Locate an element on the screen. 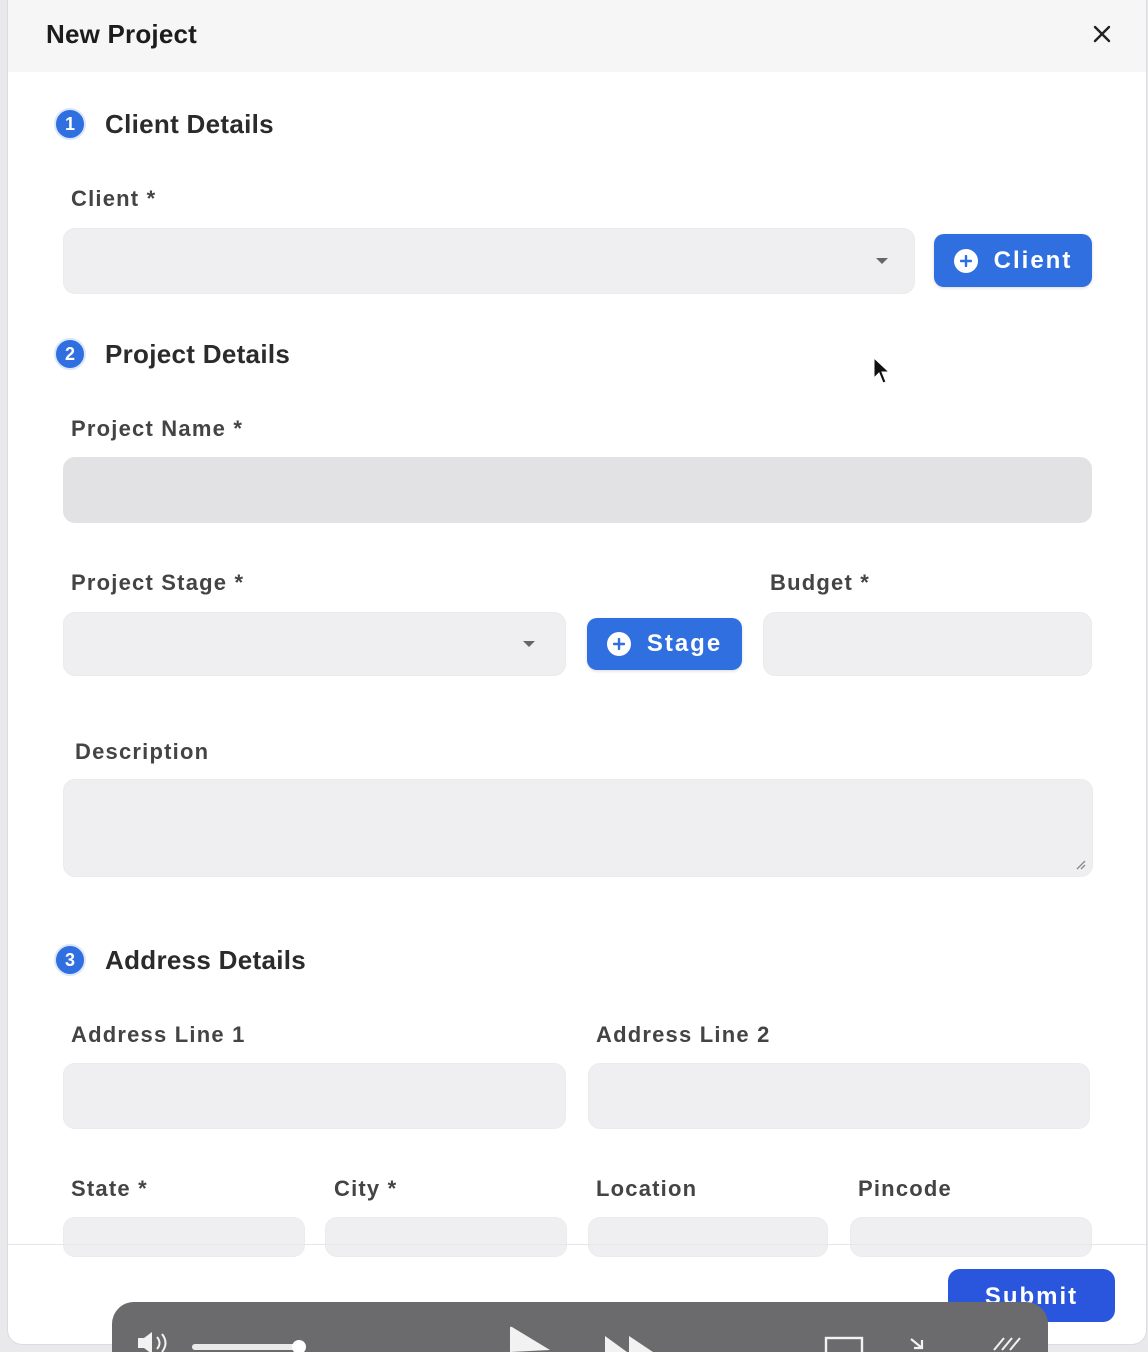 The height and width of the screenshot is (1352, 1148). volume-icon is located at coordinates (158, 1342).